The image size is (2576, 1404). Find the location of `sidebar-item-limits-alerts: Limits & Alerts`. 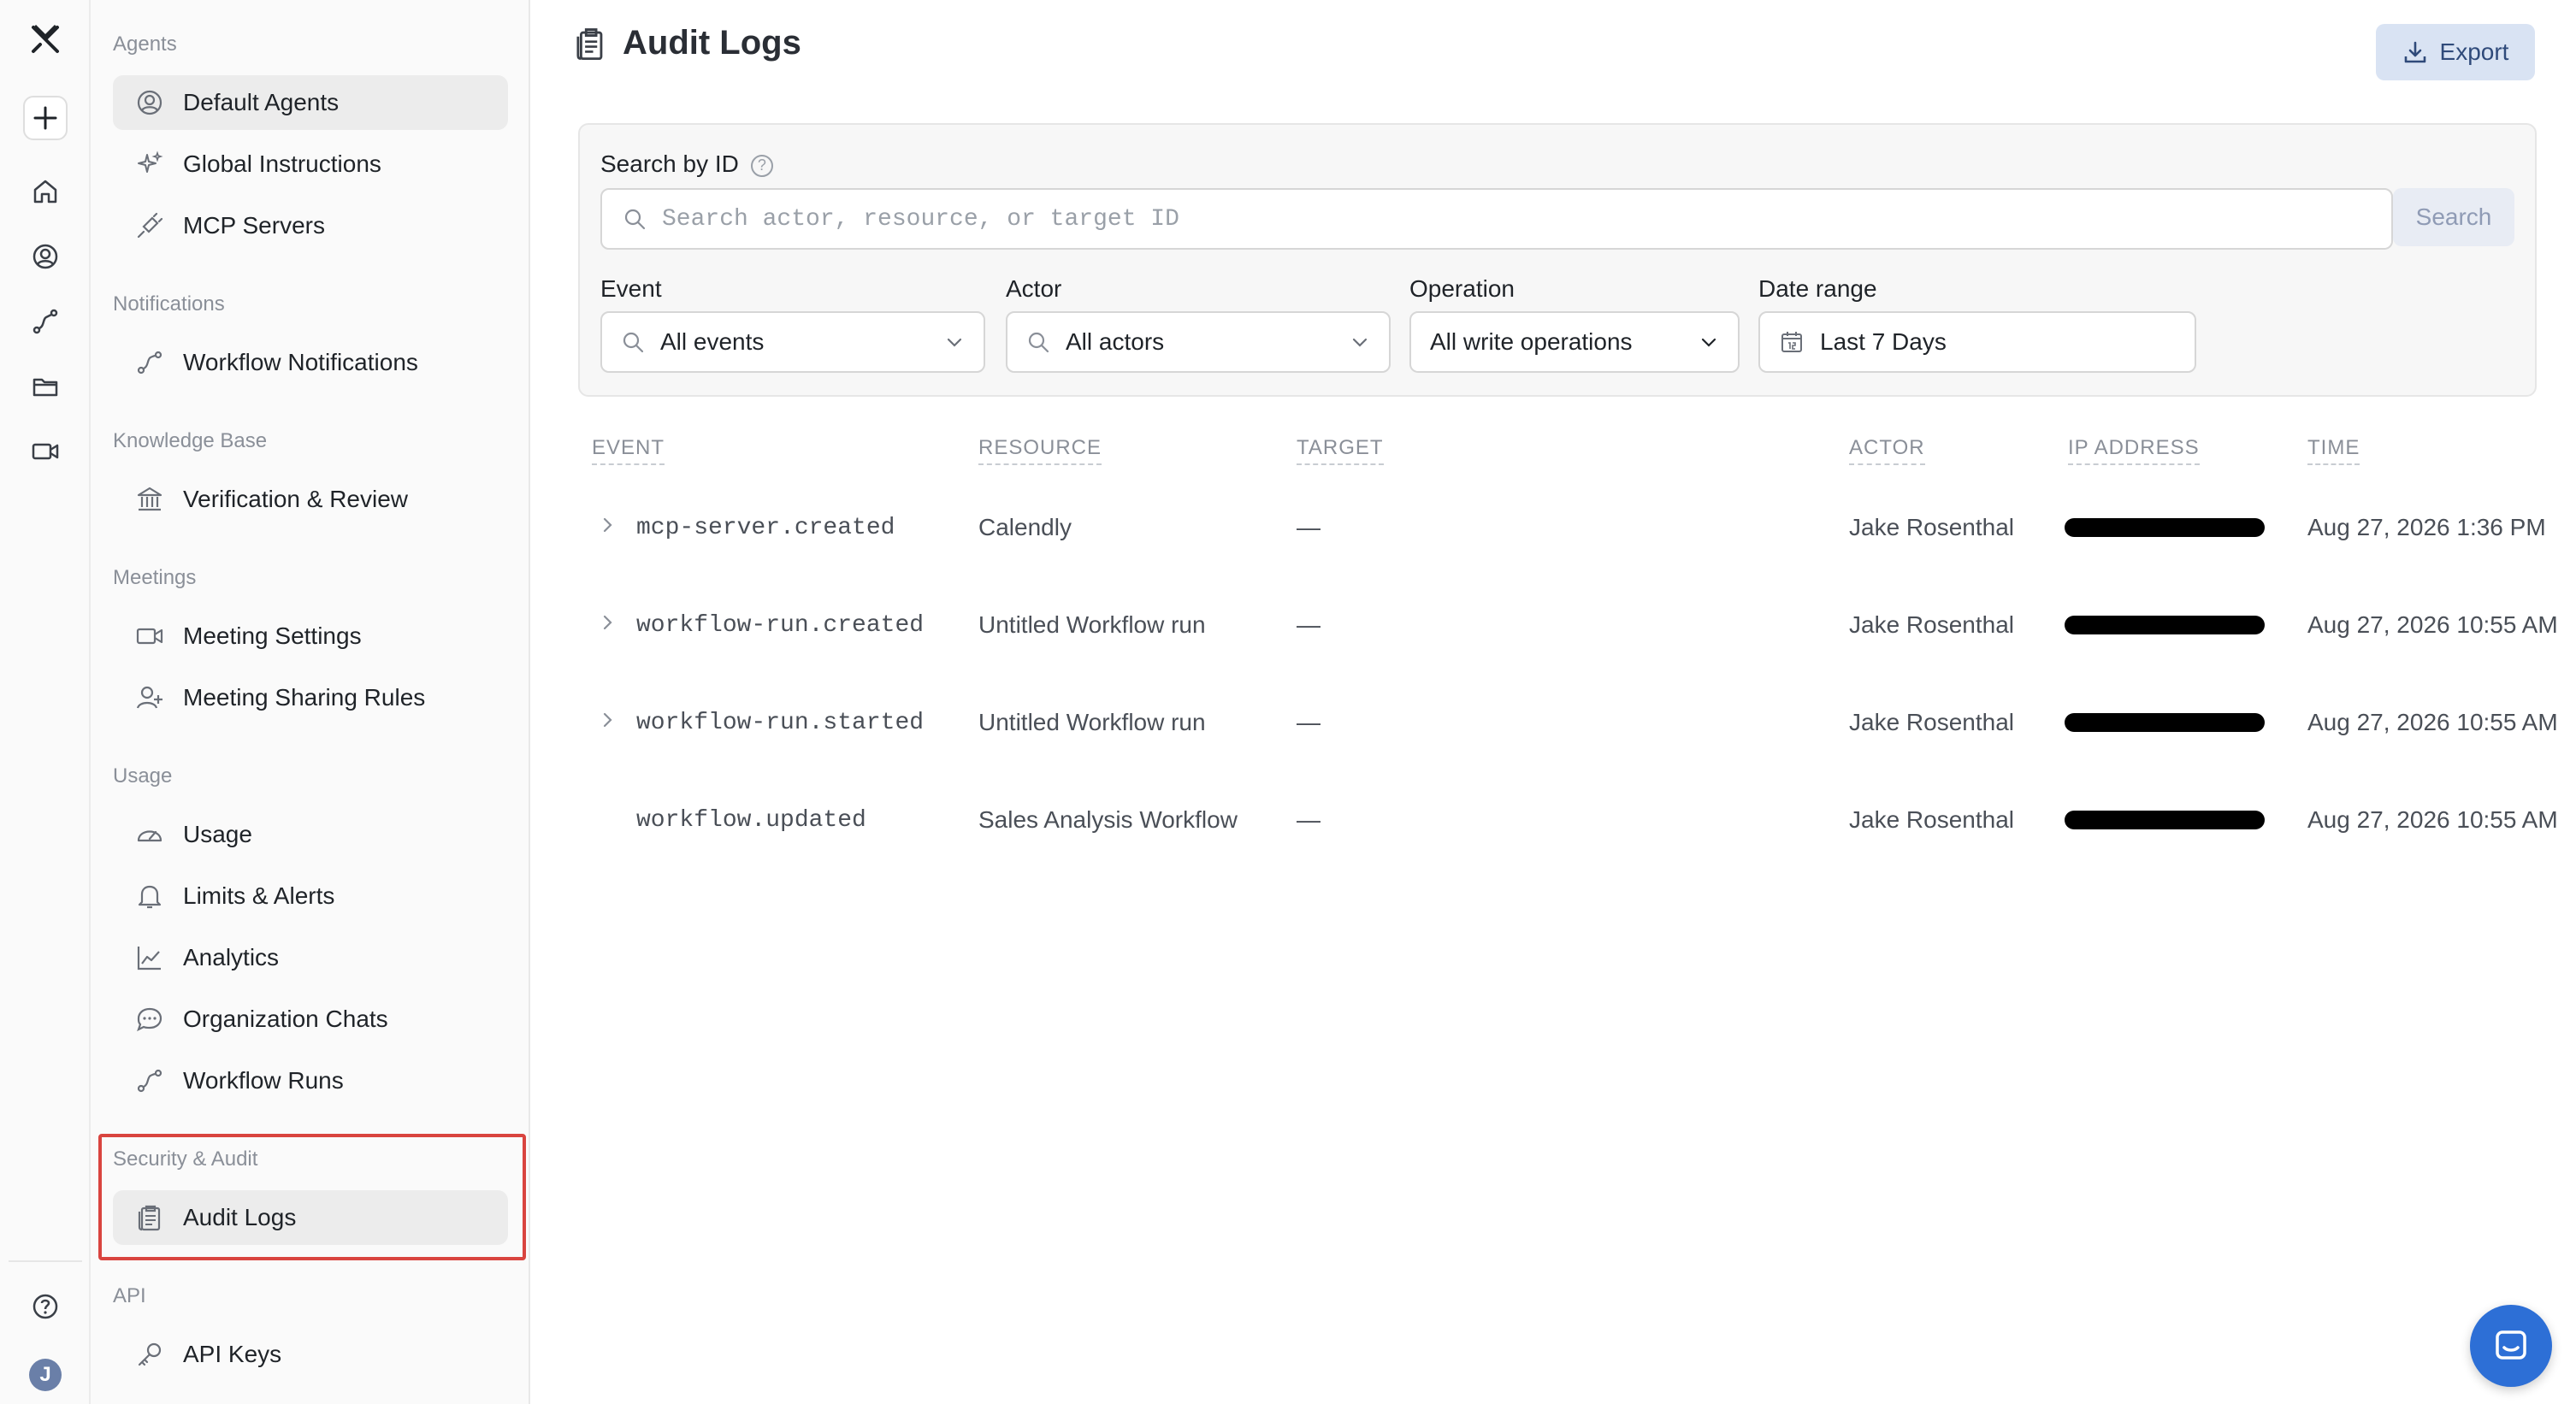

sidebar-item-limits-alerts: Limits & Alerts is located at coordinates (310, 896).